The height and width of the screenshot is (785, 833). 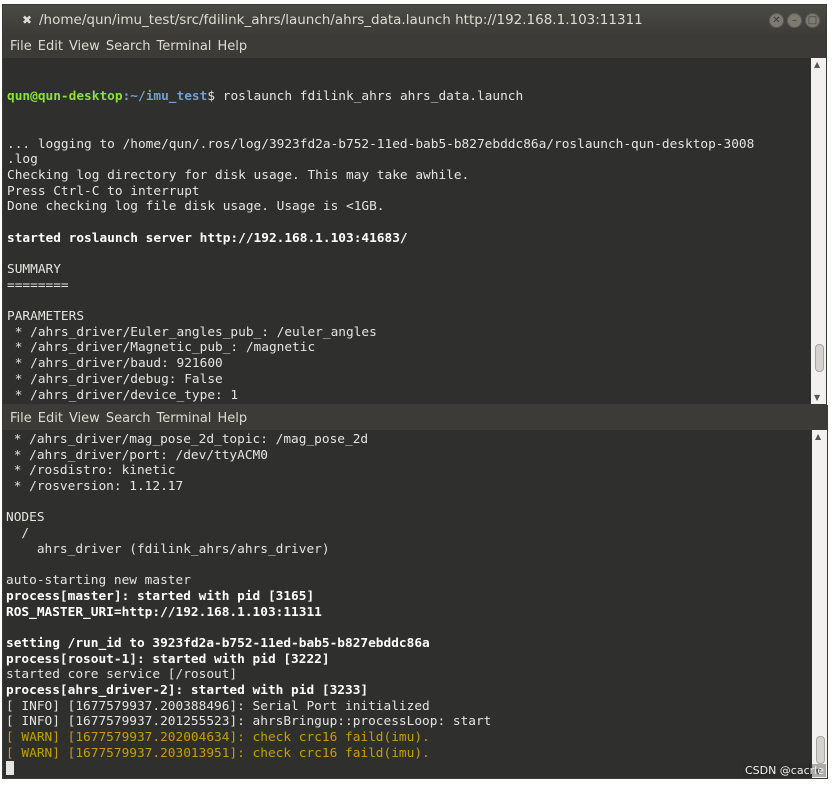 I want to click on window-controls: ✕ – □, so click(x=794, y=20).